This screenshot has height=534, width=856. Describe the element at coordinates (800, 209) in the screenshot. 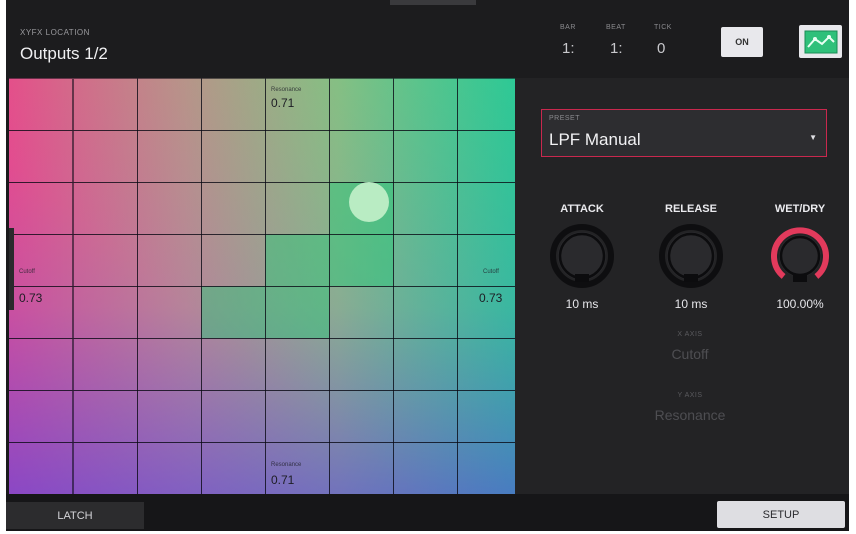

I see `wet-dry-label: WET/DRY` at that location.